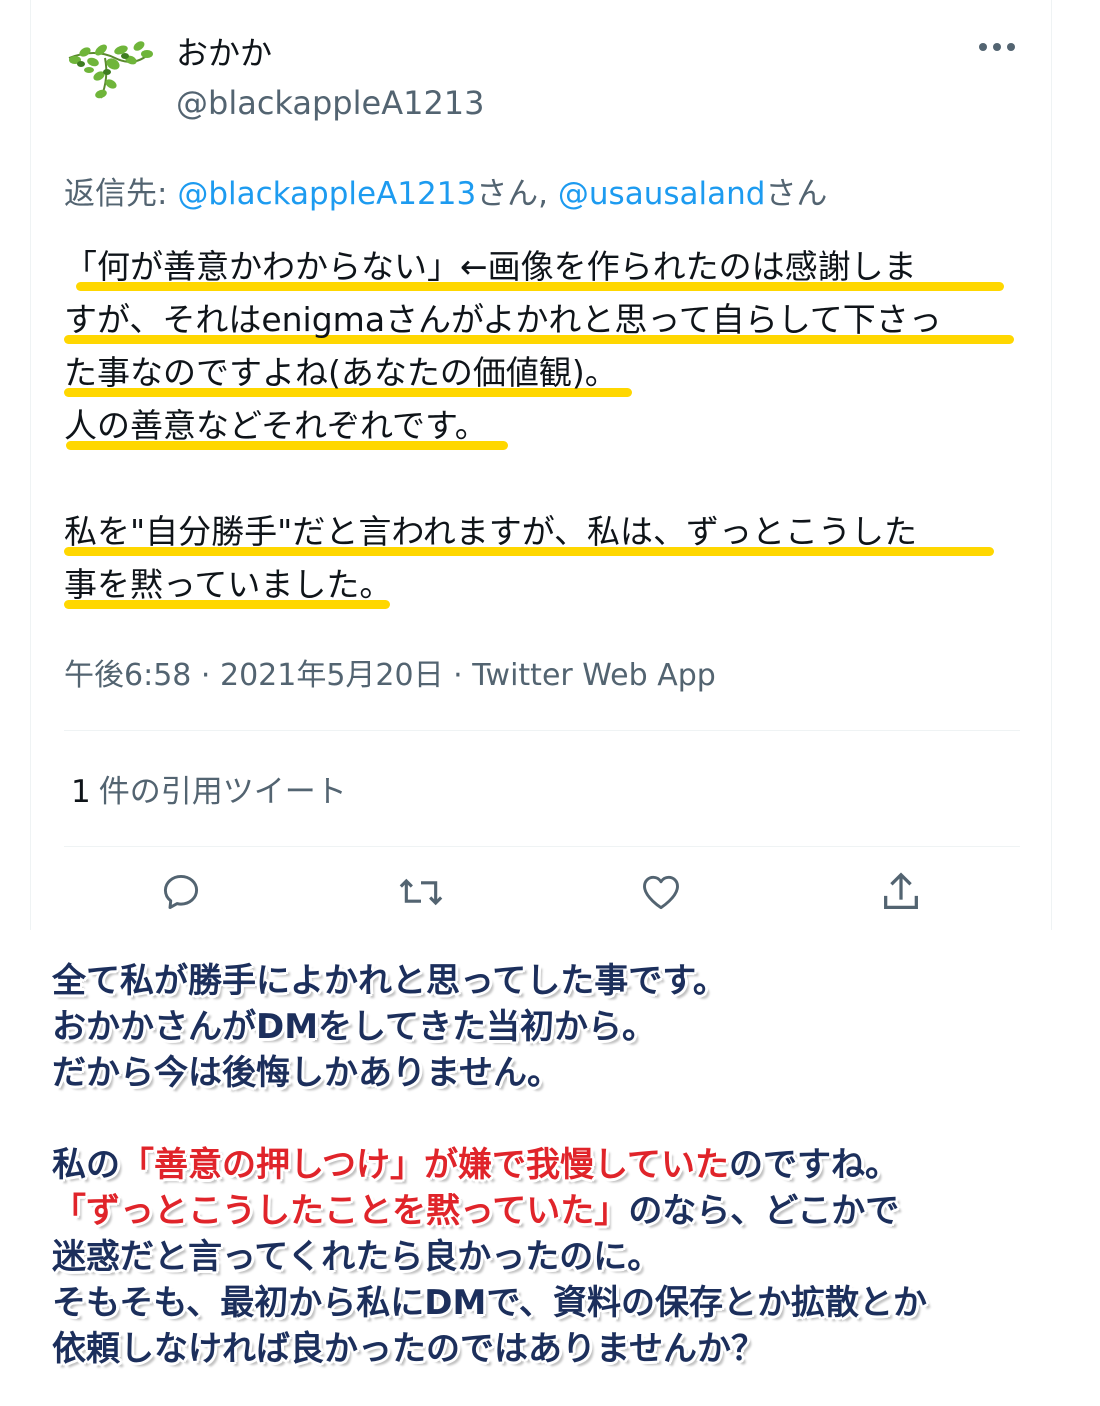 This screenshot has width=1100, height=1406. What do you see at coordinates (796, 194) in the screenshot?
I see `reply-suffix: さん` at bounding box center [796, 194].